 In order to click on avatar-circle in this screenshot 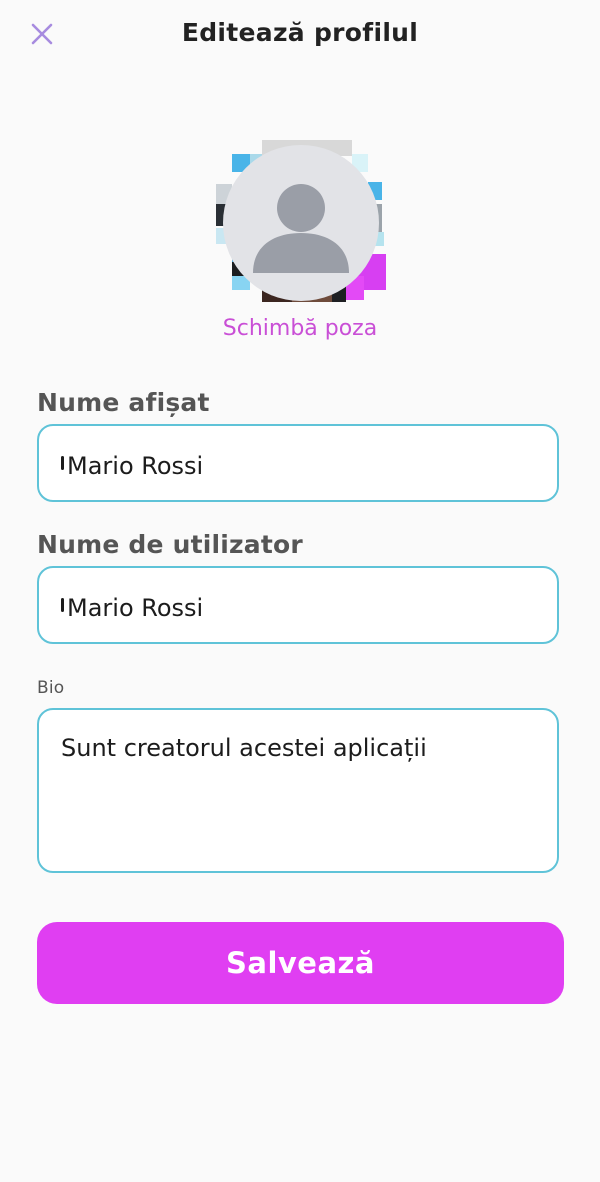, I will do `click(301, 223)`.